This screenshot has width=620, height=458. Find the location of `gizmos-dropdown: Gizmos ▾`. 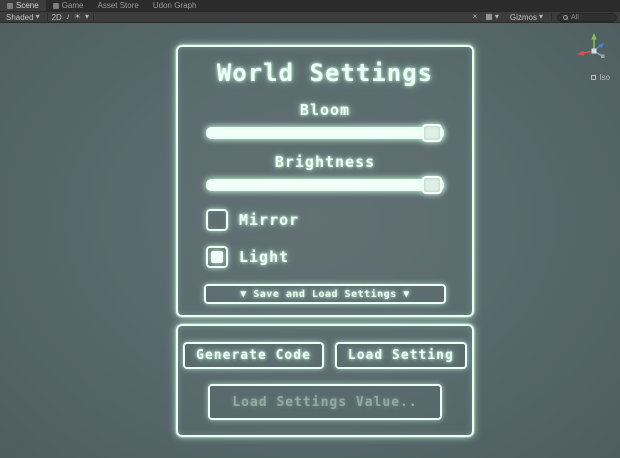

gizmos-dropdown: Gizmos ▾ is located at coordinates (526, 17).